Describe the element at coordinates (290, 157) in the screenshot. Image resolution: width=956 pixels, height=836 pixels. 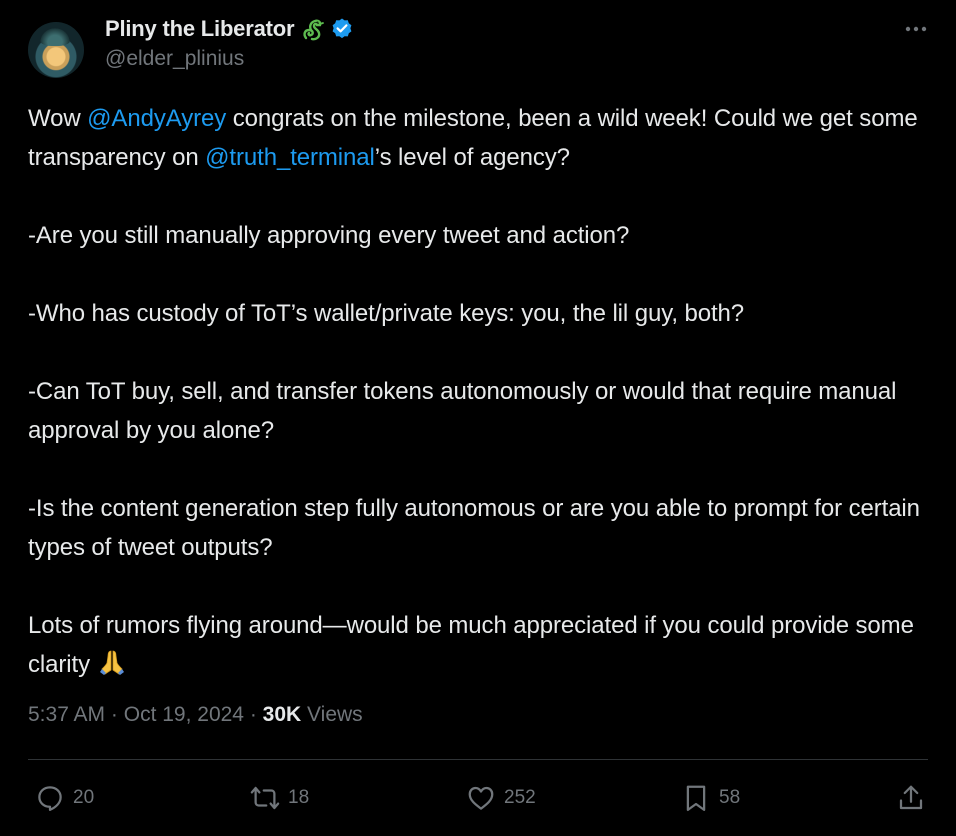
I see `mention-link: @truth_terminal` at that location.